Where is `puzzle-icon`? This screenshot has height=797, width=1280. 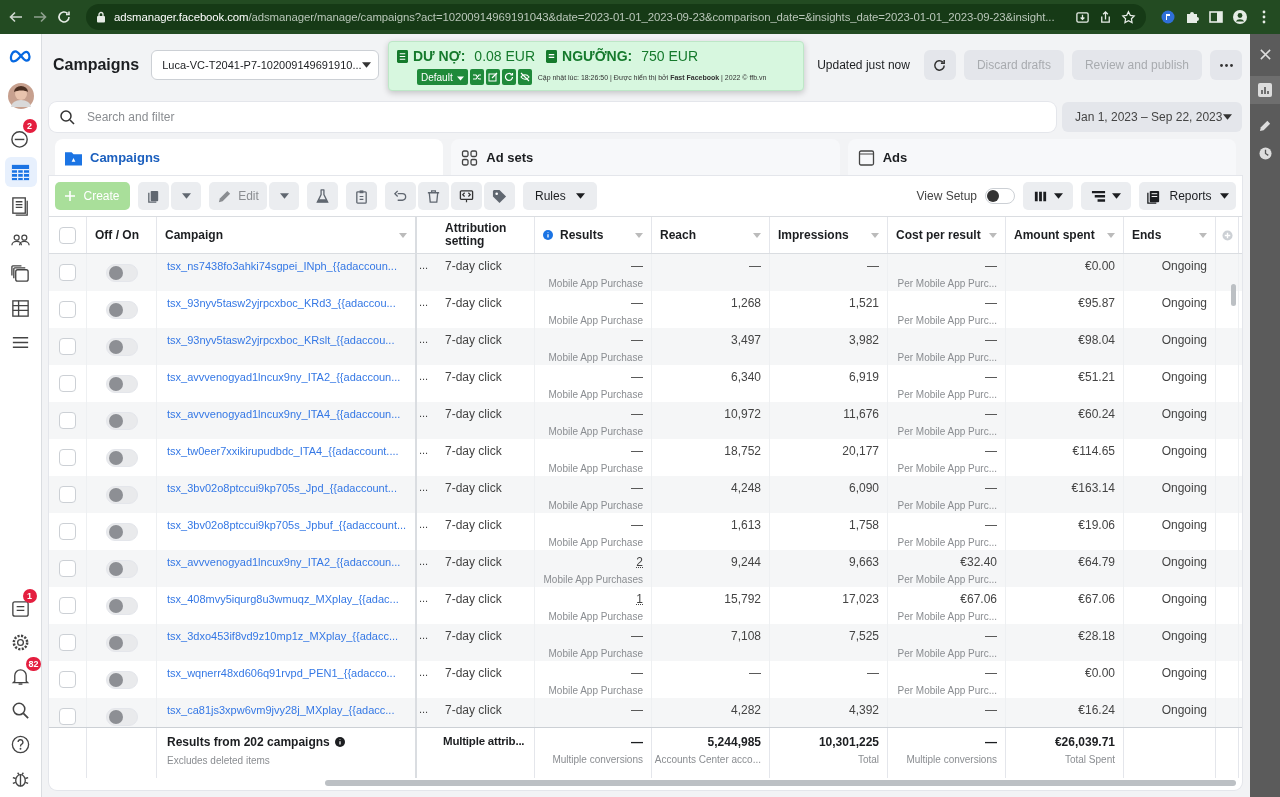 puzzle-icon is located at coordinates (1192, 17).